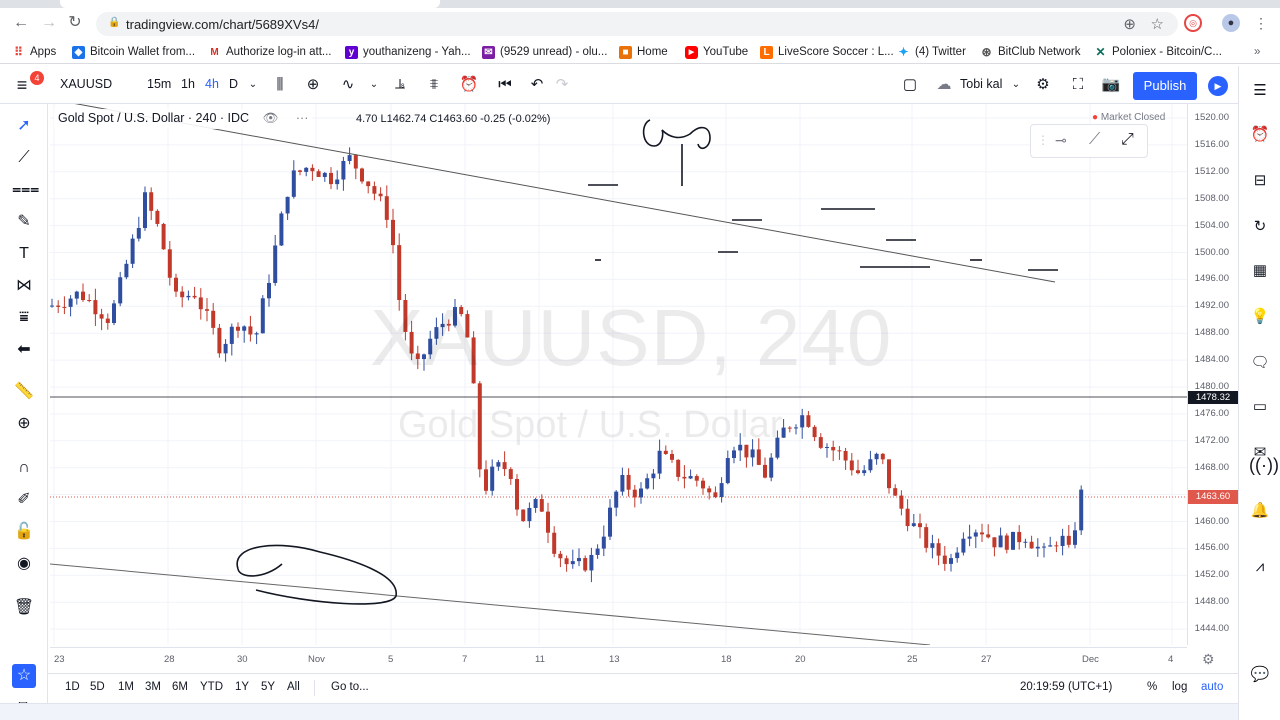 This screenshot has height=720, width=1280. Describe the element at coordinates (159, 84) in the screenshot. I see `interval-15m: 15m` at that location.